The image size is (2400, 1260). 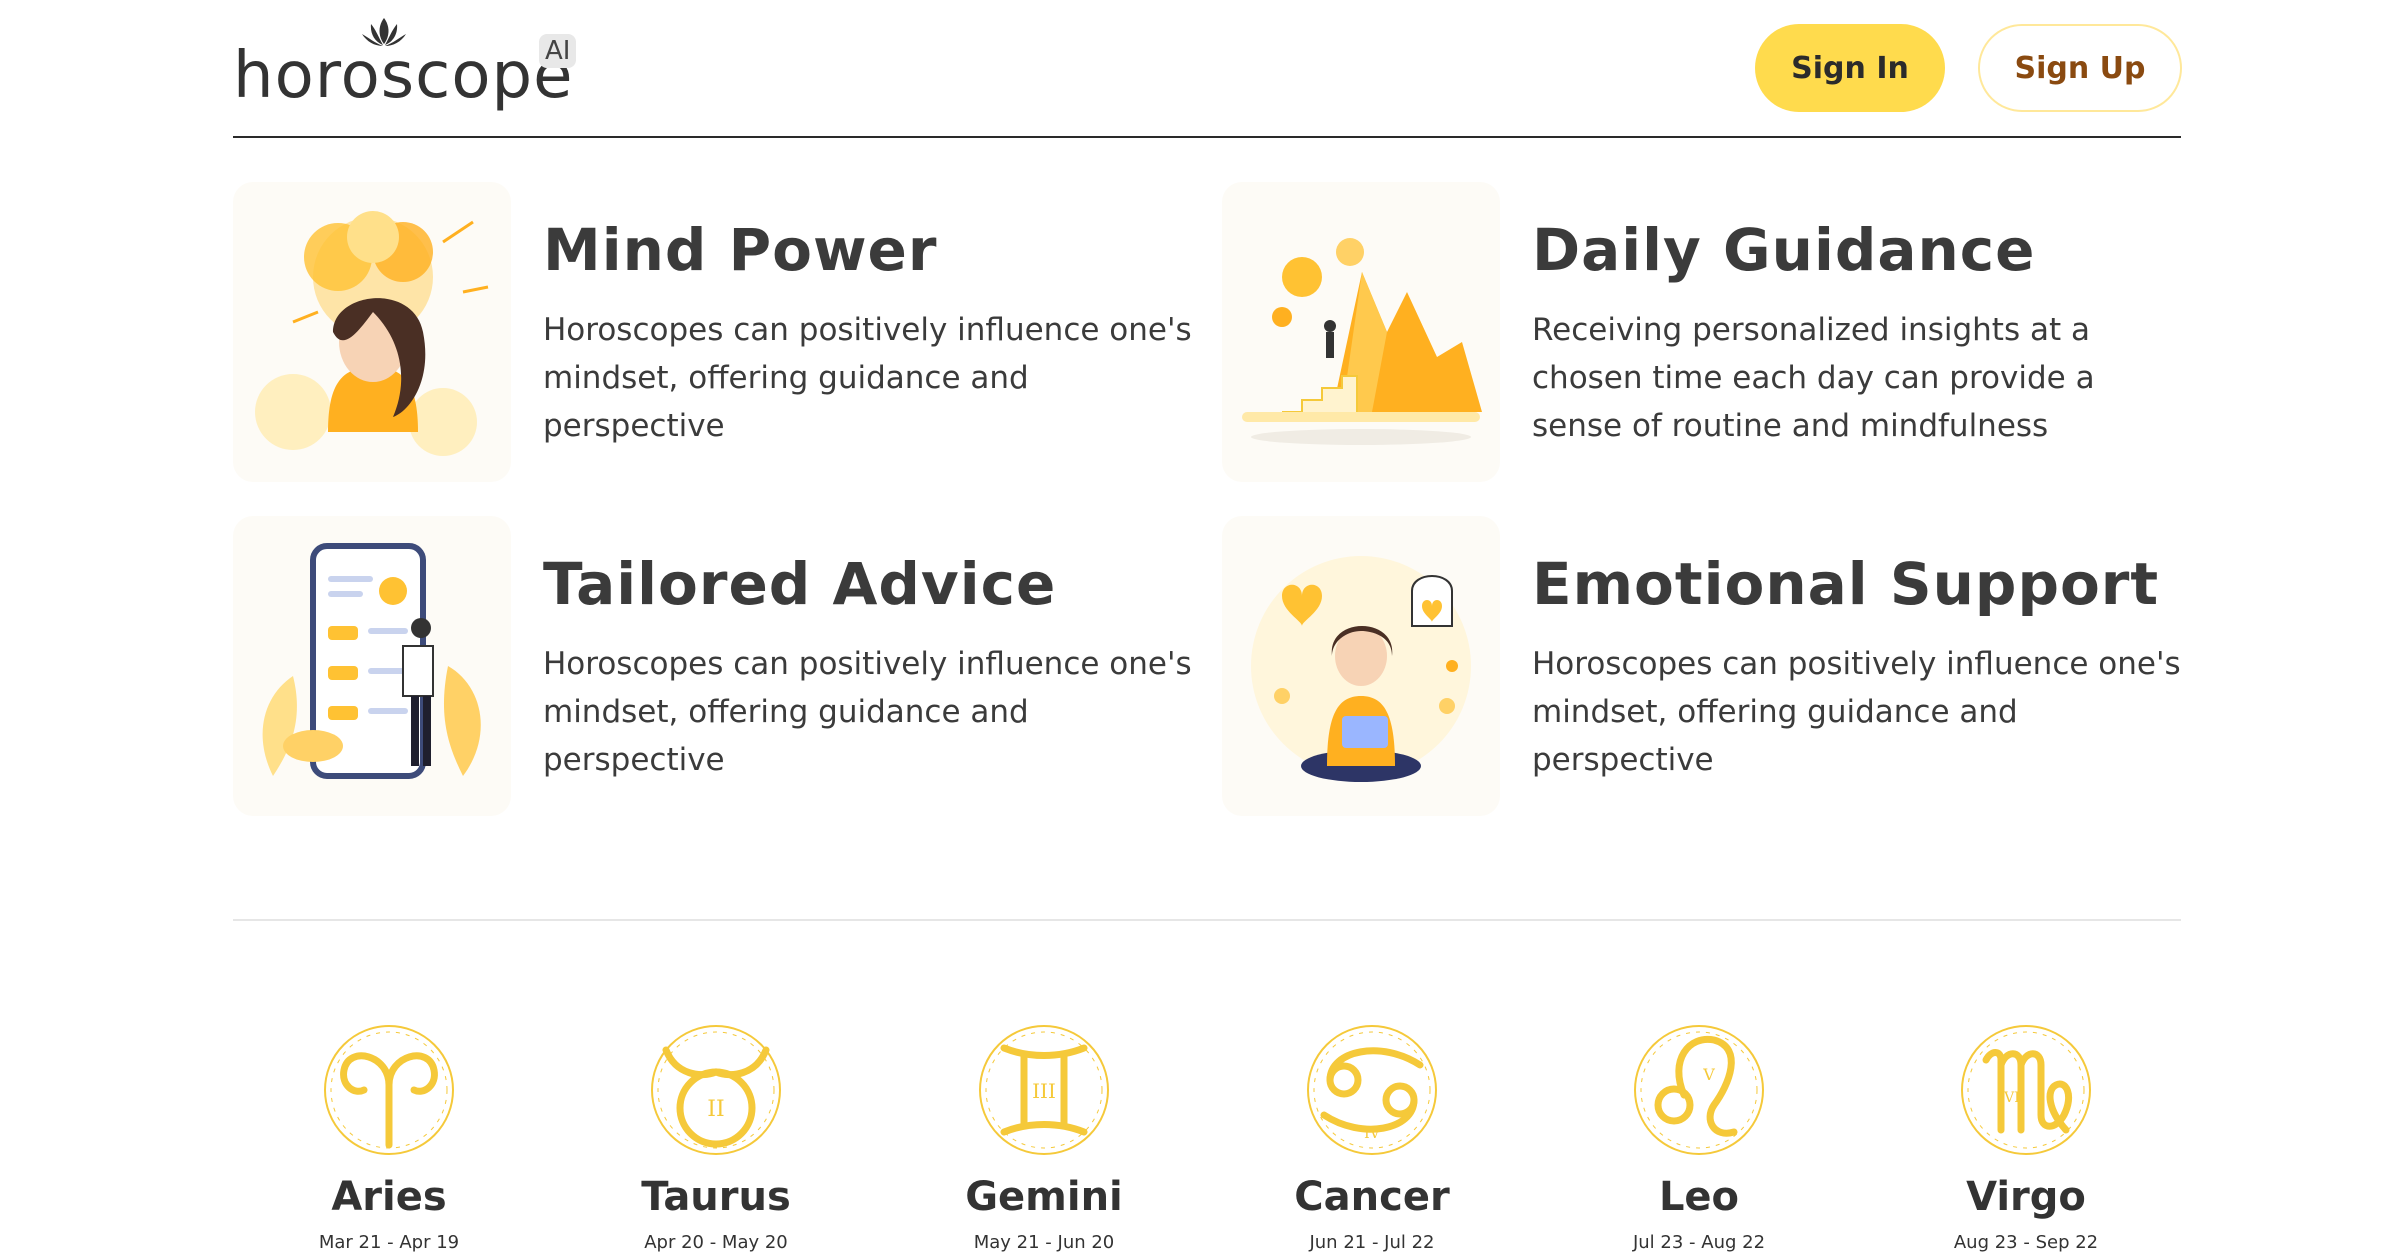 I want to click on zodiac-dates: Jun 21 - Jul 22, so click(x=1372, y=1242).